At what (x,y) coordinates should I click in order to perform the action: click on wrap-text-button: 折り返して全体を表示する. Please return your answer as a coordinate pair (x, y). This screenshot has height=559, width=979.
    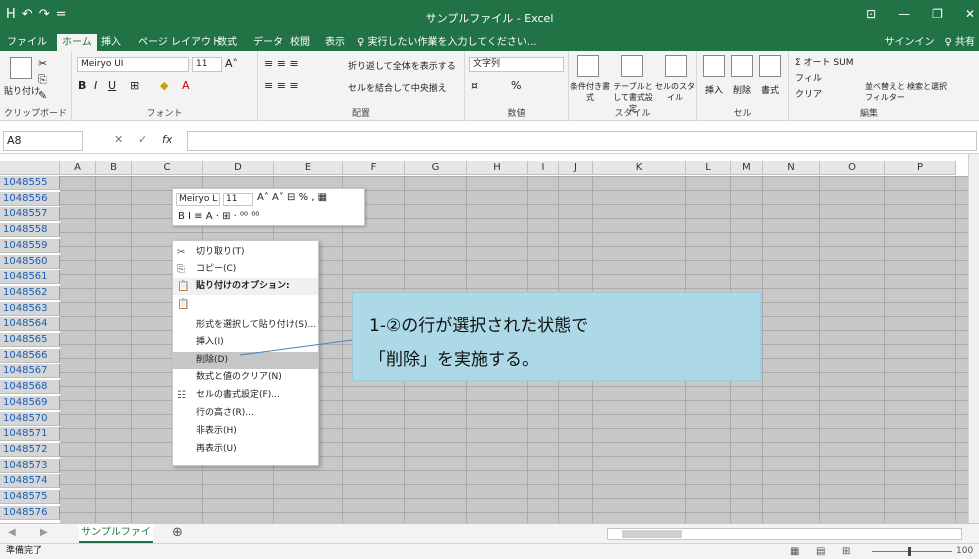
    Looking at the image, I should click on (402, 65).